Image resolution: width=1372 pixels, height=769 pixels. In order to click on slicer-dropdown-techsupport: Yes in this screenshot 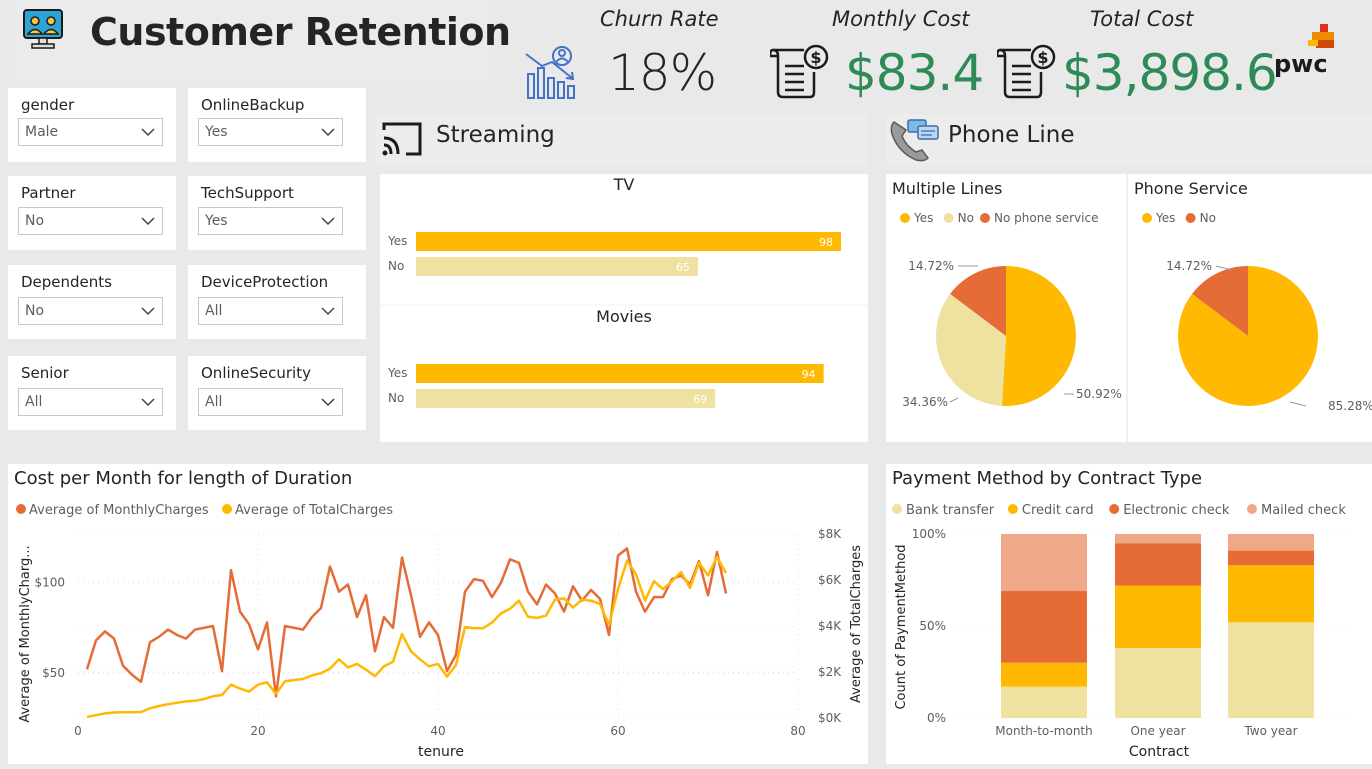, I will do `click(270, 221)`.